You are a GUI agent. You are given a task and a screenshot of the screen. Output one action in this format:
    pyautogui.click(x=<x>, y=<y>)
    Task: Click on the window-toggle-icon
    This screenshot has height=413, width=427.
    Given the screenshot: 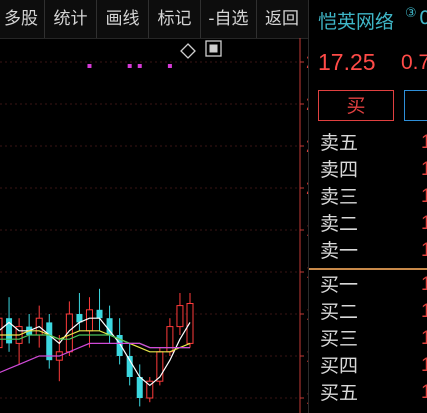 What is the action you would take?
    pyautogui.click(x=213, y=48)
    